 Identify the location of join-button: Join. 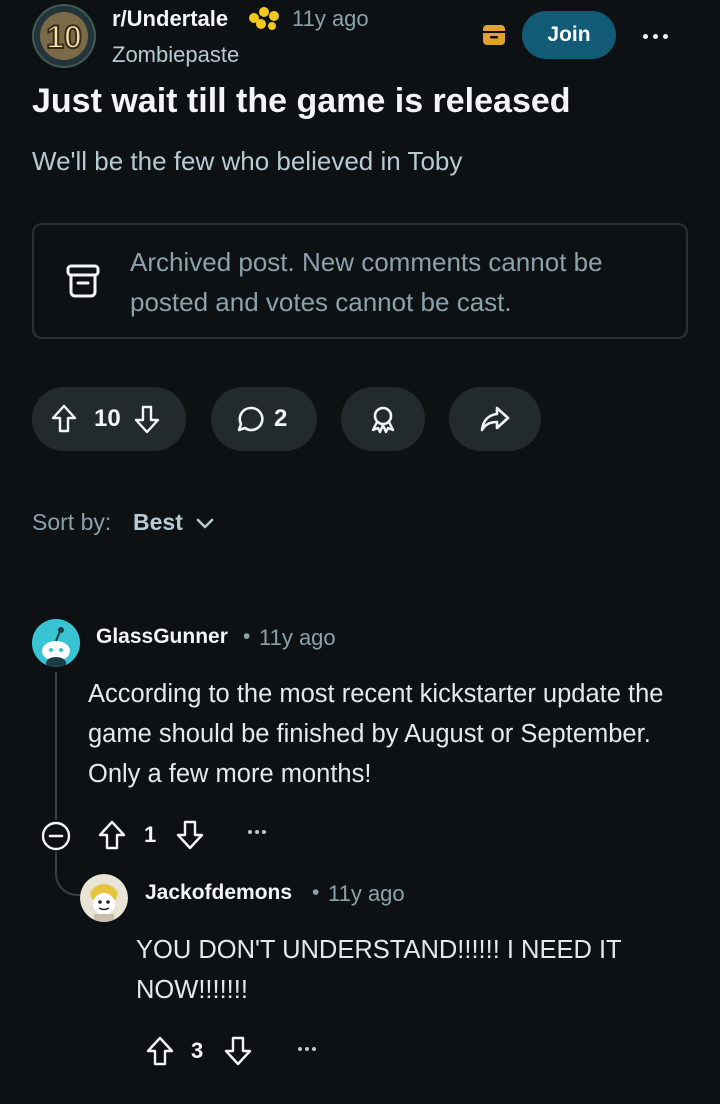
(569, 35).